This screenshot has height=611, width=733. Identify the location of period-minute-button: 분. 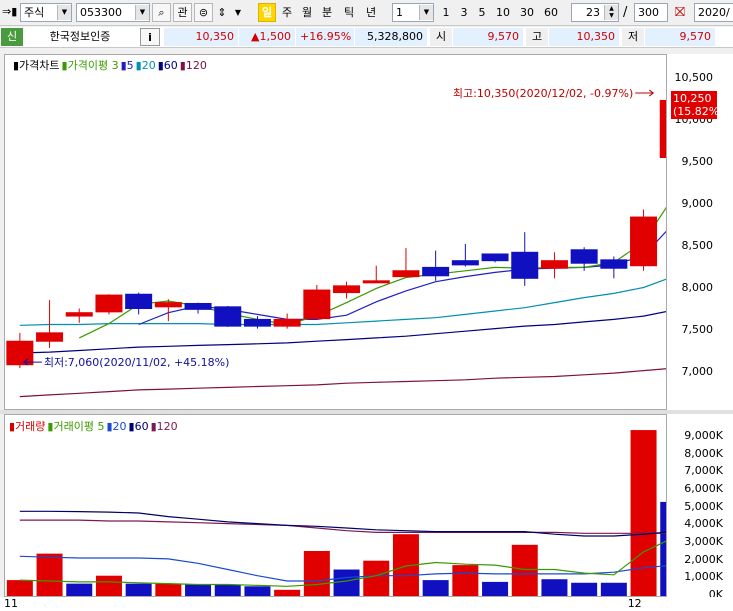
(327, 12).